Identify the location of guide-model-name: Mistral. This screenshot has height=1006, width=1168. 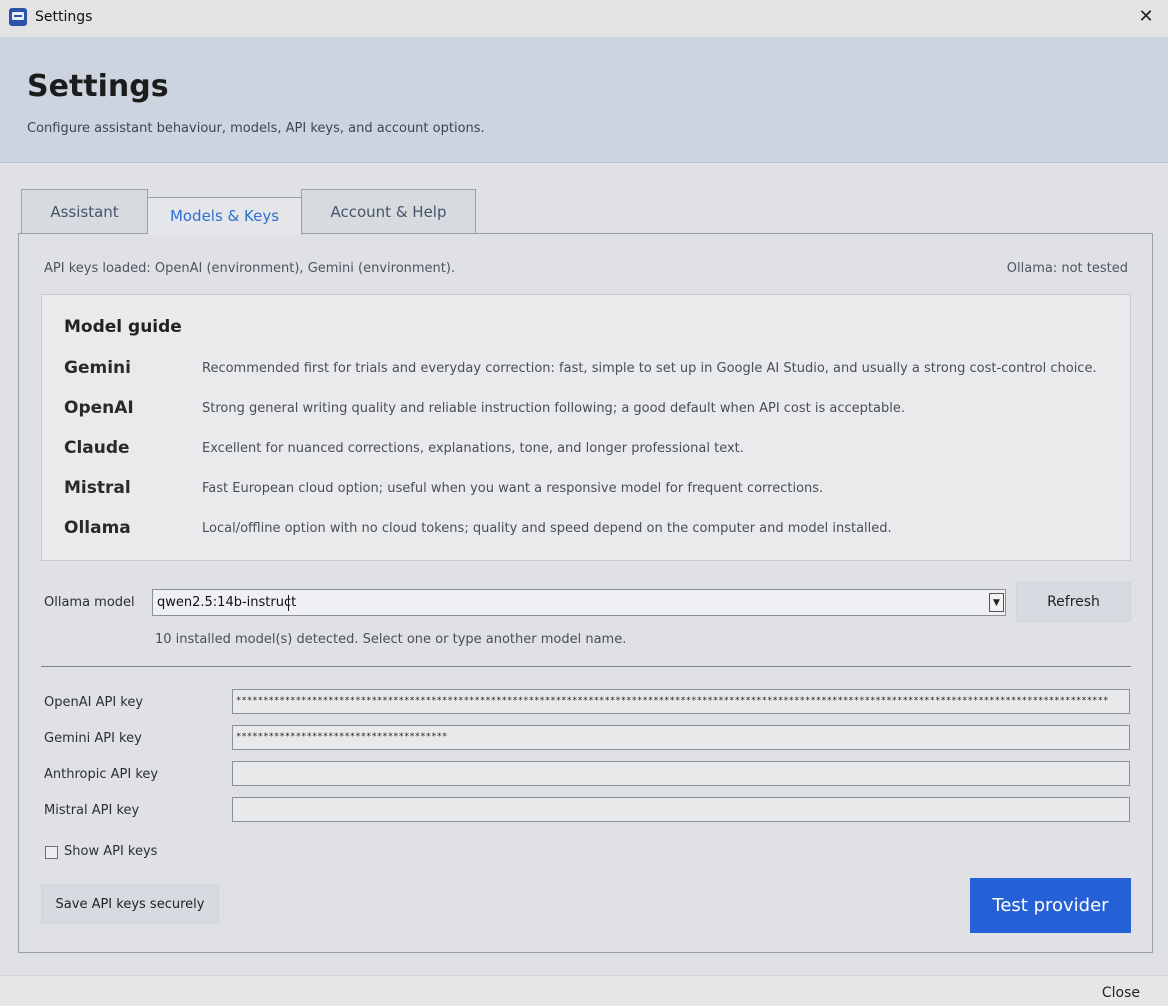
(97, 488).